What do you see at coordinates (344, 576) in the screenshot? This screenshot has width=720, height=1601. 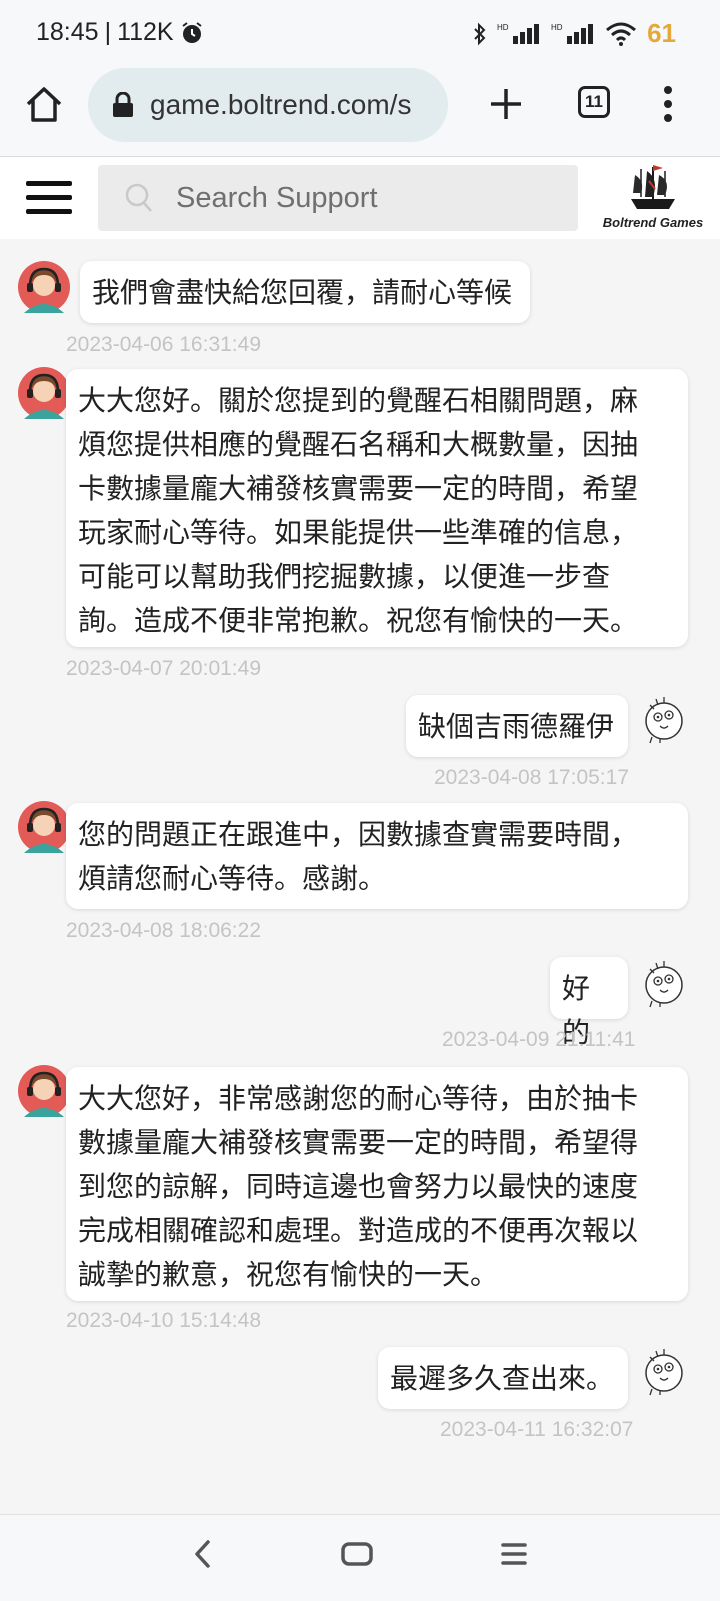 I see `message-line: 可能可以幫助我們挖掘數據，以便進一步查` at bounding box center [344, 576].